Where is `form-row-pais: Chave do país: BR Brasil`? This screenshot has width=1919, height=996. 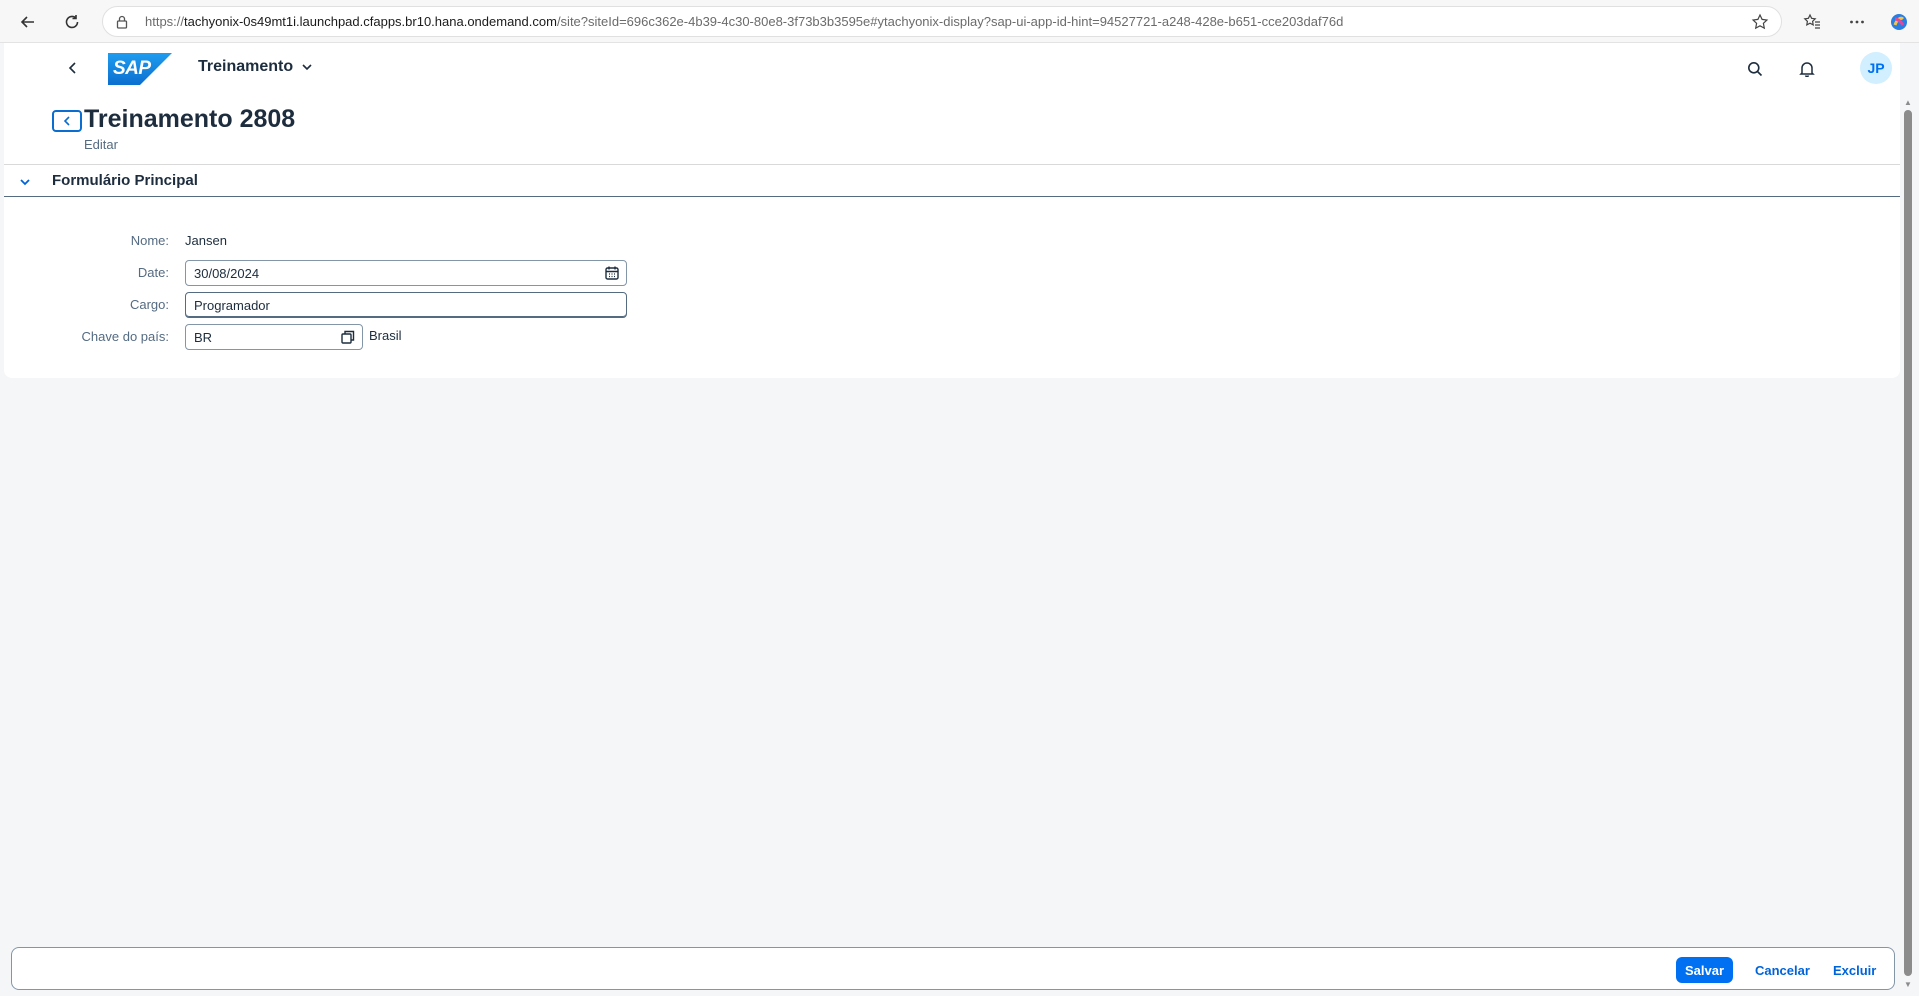
form-row-pais: Chave do país: BR Brasil is located at coordinates (404, 337).